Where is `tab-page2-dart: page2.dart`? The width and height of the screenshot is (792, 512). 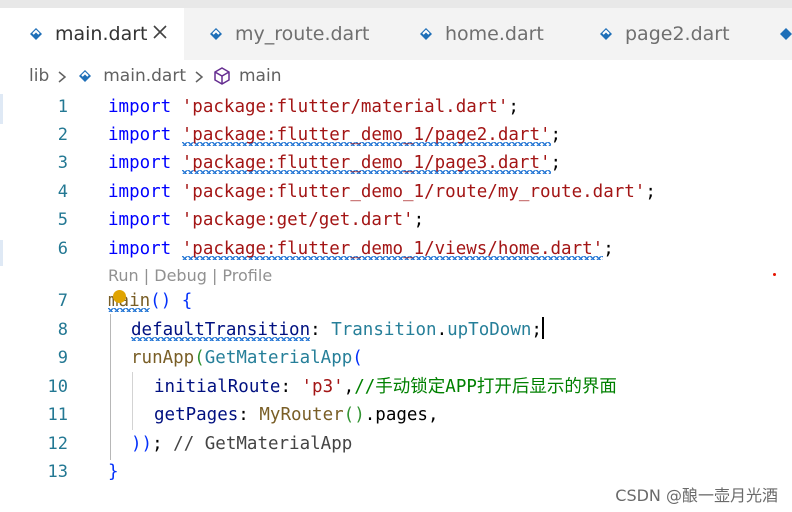
tab-page2-dart: page2.dart is located at coordinates (664, 34).